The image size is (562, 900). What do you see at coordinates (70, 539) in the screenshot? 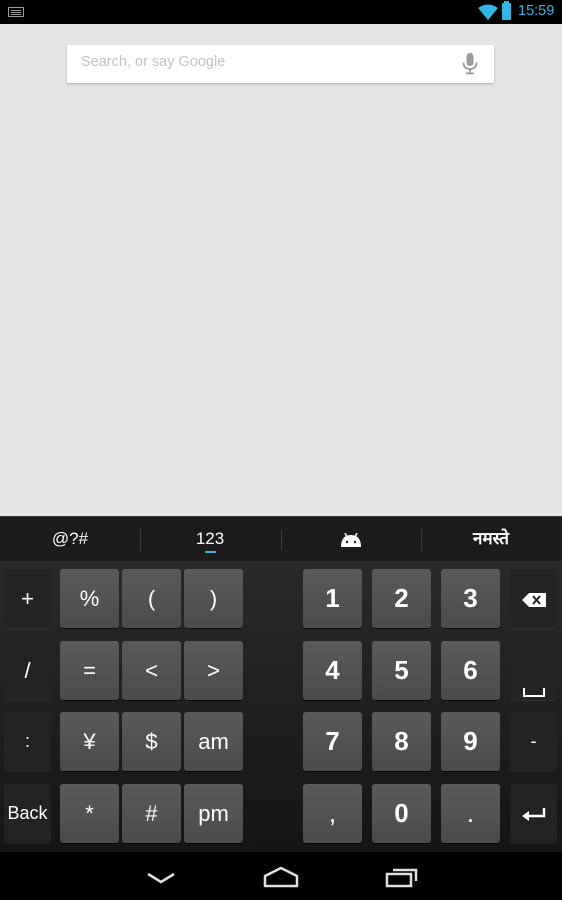
I see `tab-symbols: @?#` at bounding box center [70, 539].